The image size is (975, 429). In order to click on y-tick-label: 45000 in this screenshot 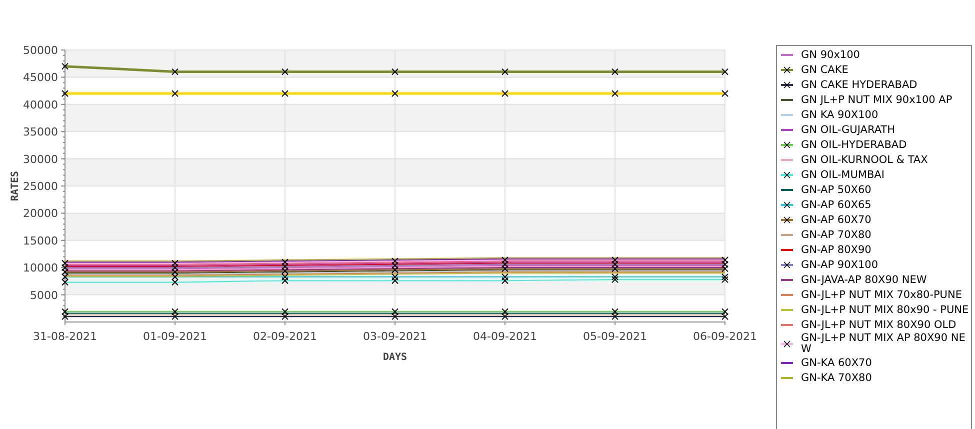, I will do `click(40, 77)`.